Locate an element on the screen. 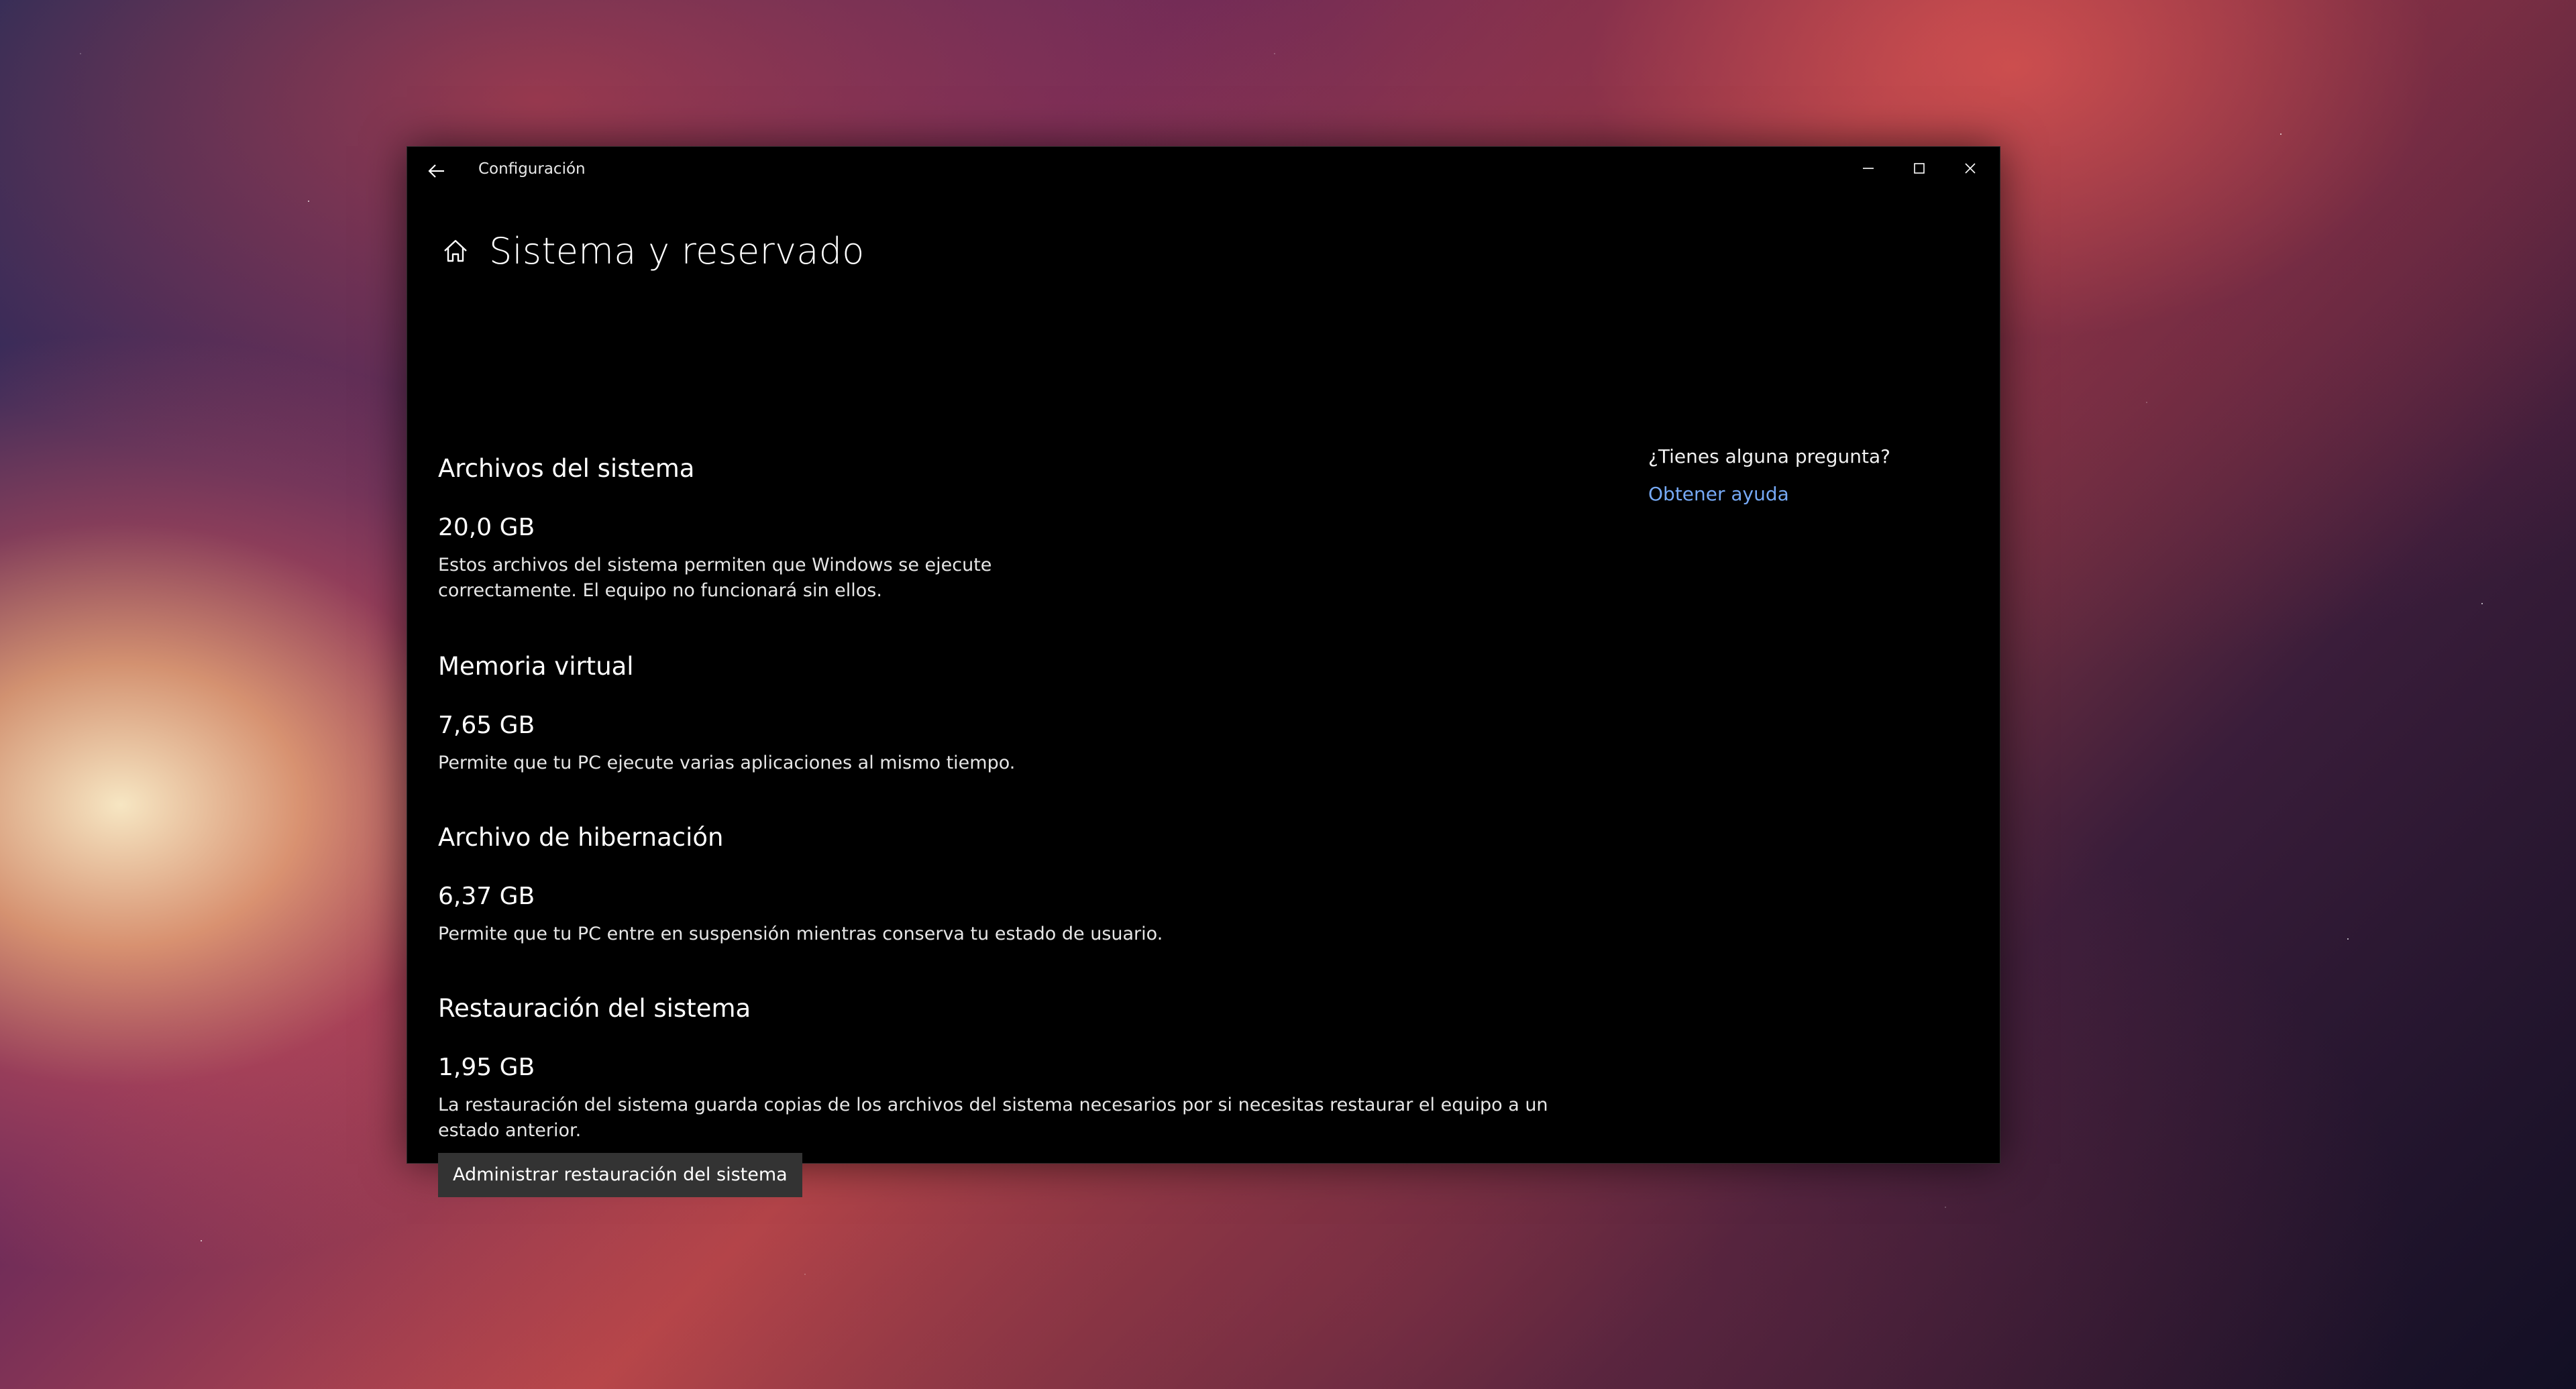 The image size is (2576, 1389). minimize-button is located at coordinates (1868, 168).